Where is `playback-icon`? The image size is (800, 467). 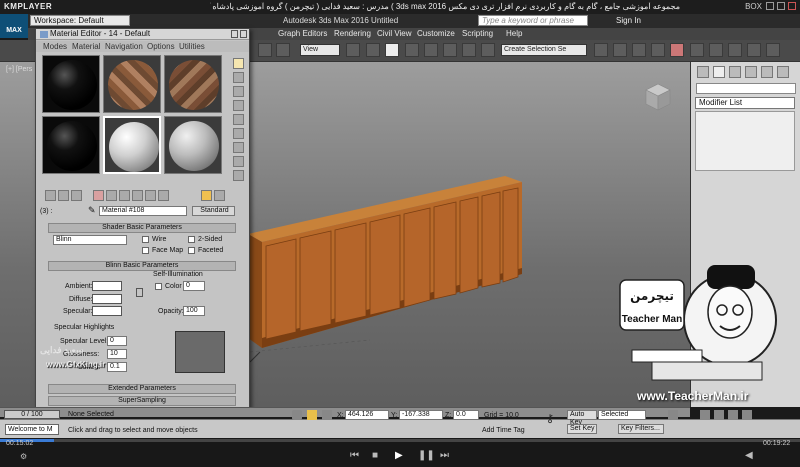
playback-icon is located at coordinates (673, 415).